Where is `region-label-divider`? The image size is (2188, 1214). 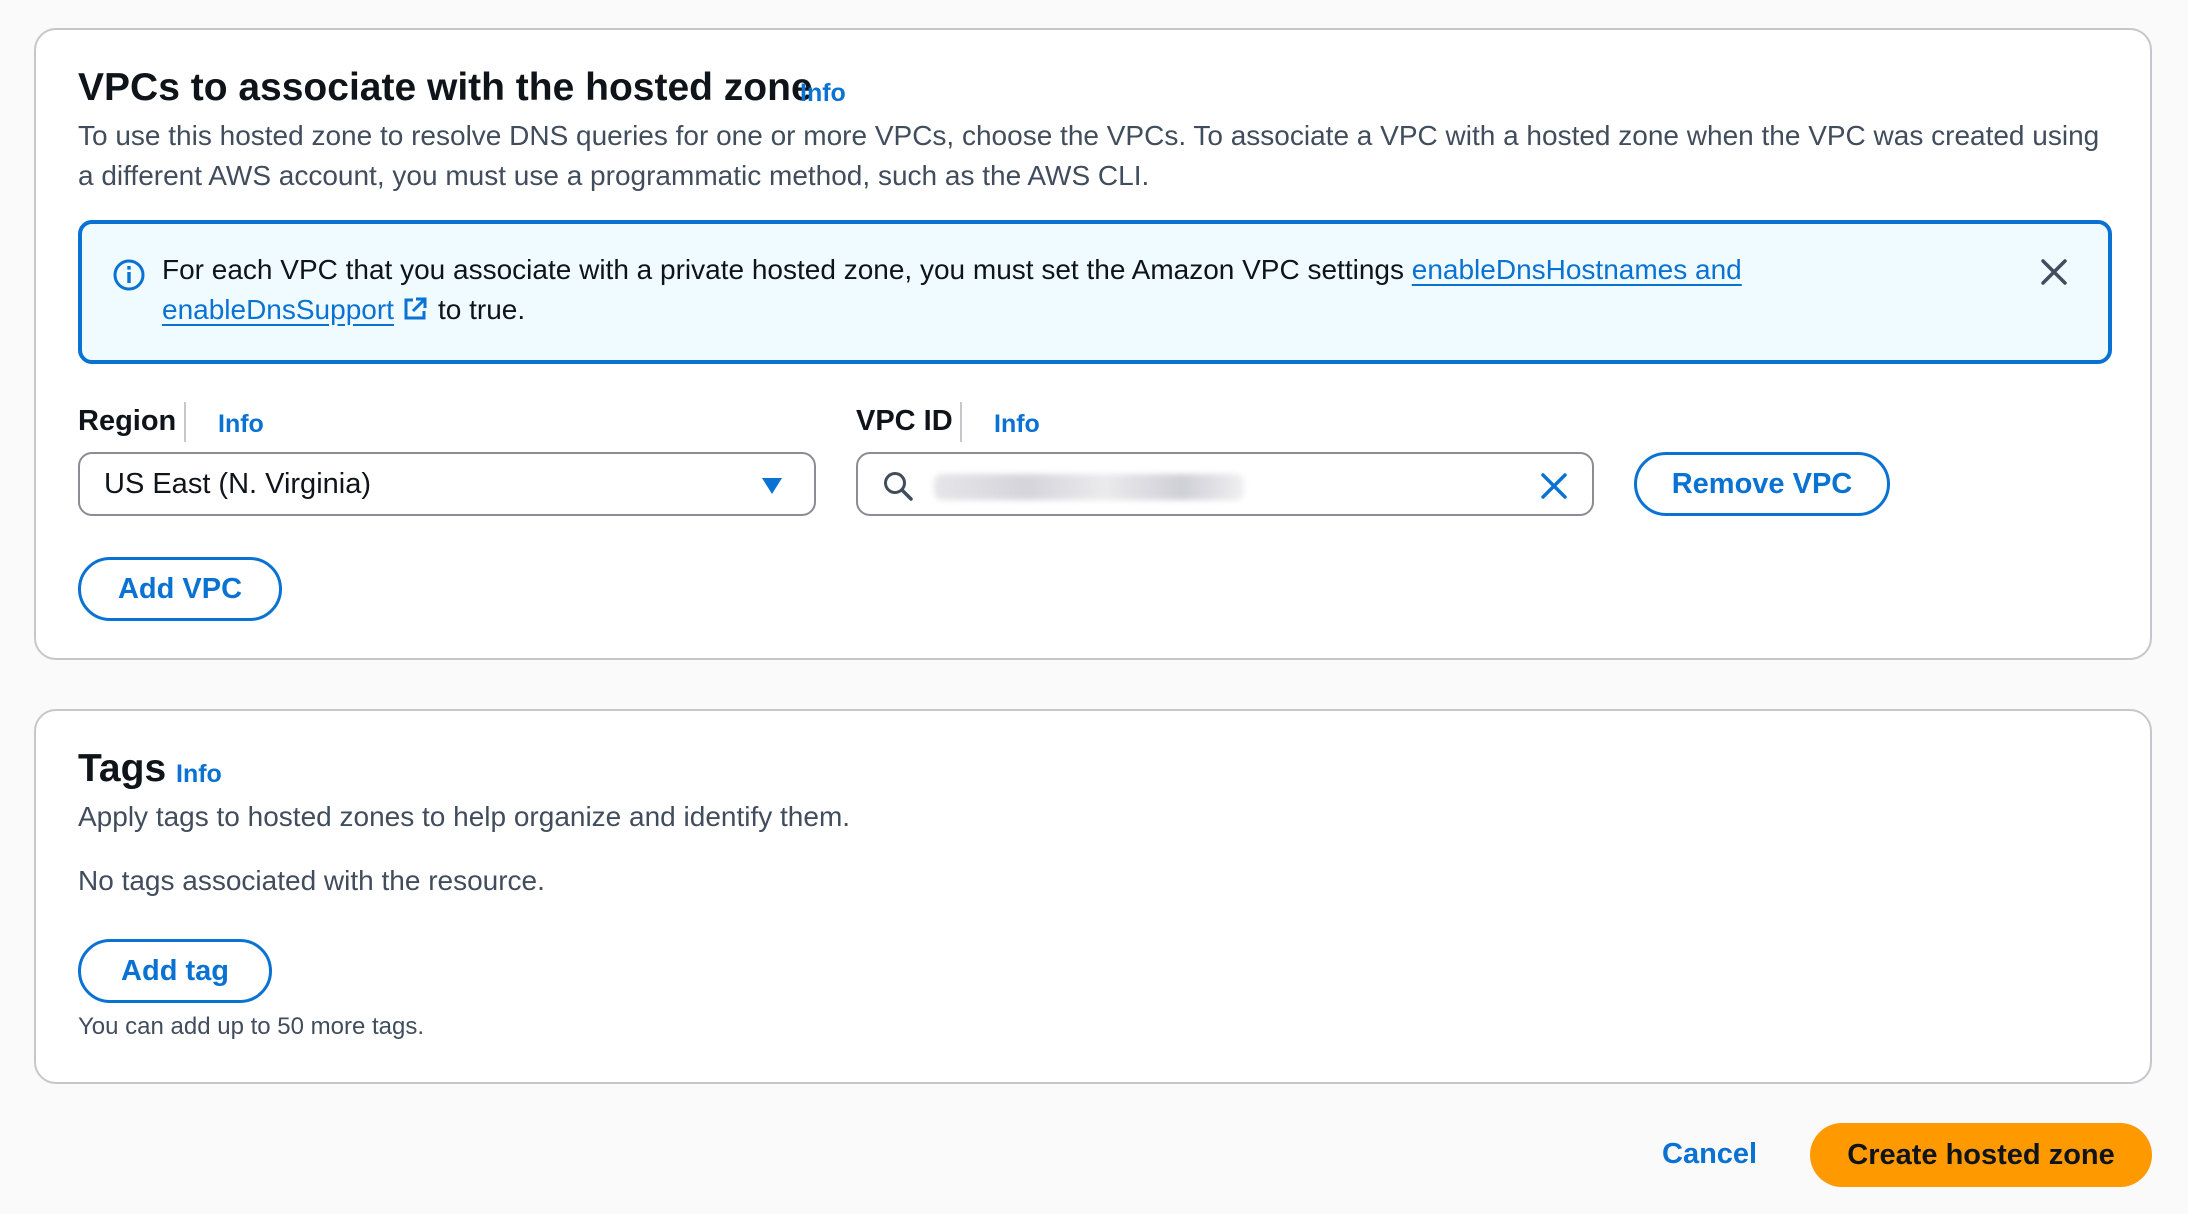
region-label-divider is located at coordinates (185, 422).